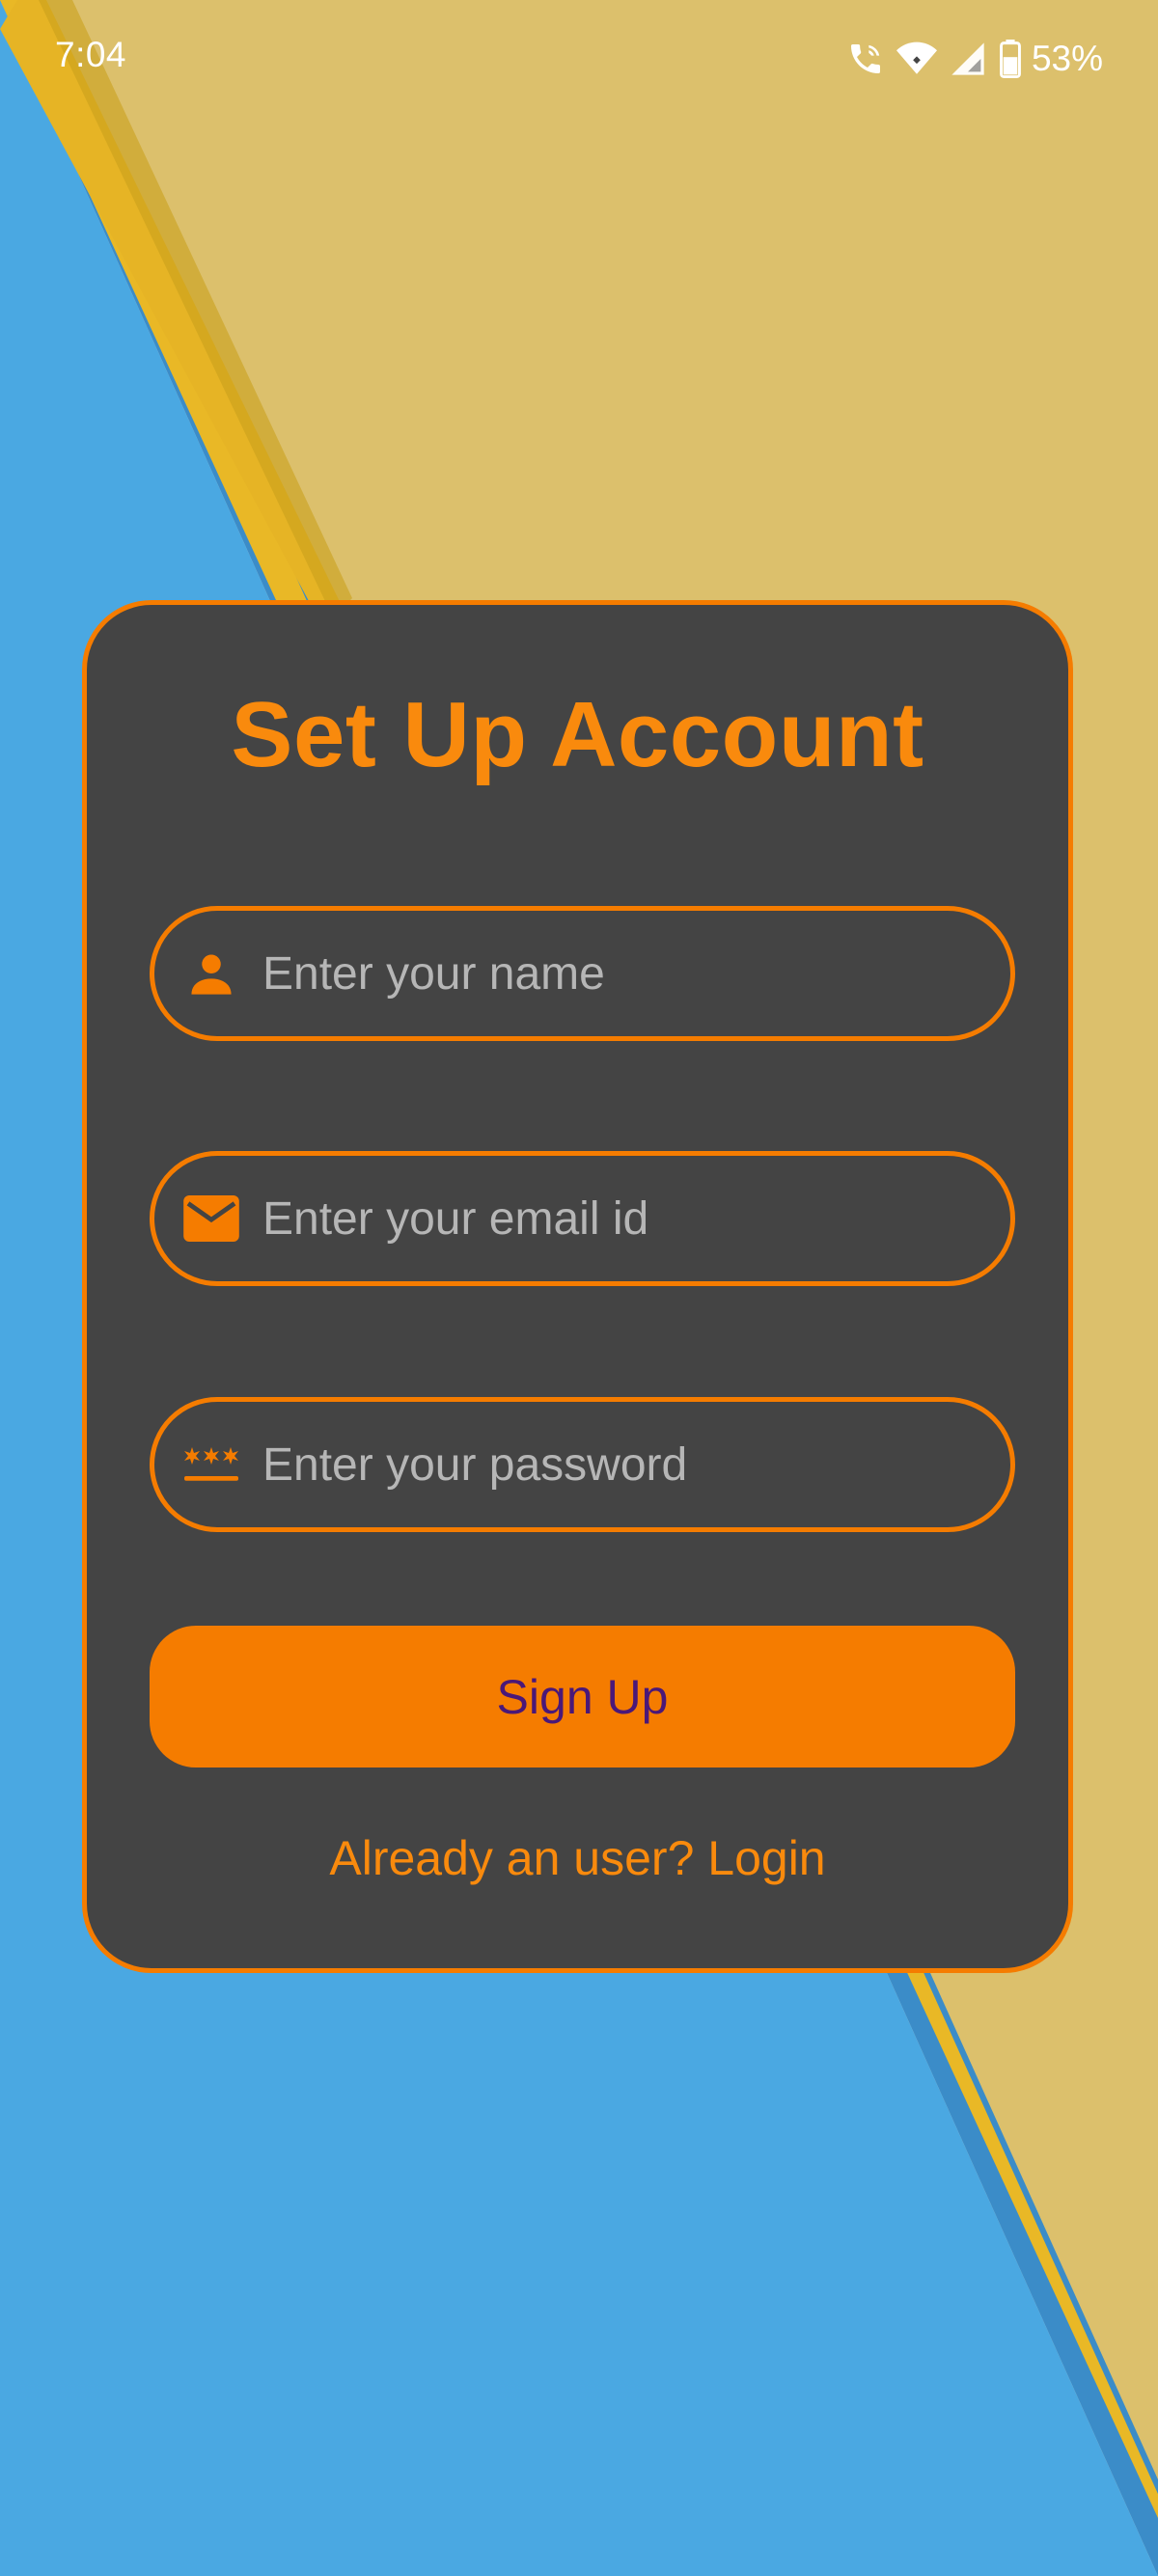 The width and height of the screenshot is (1158, 2576). I want to click on login-link: Already an user? Login, so click(577, 1858).